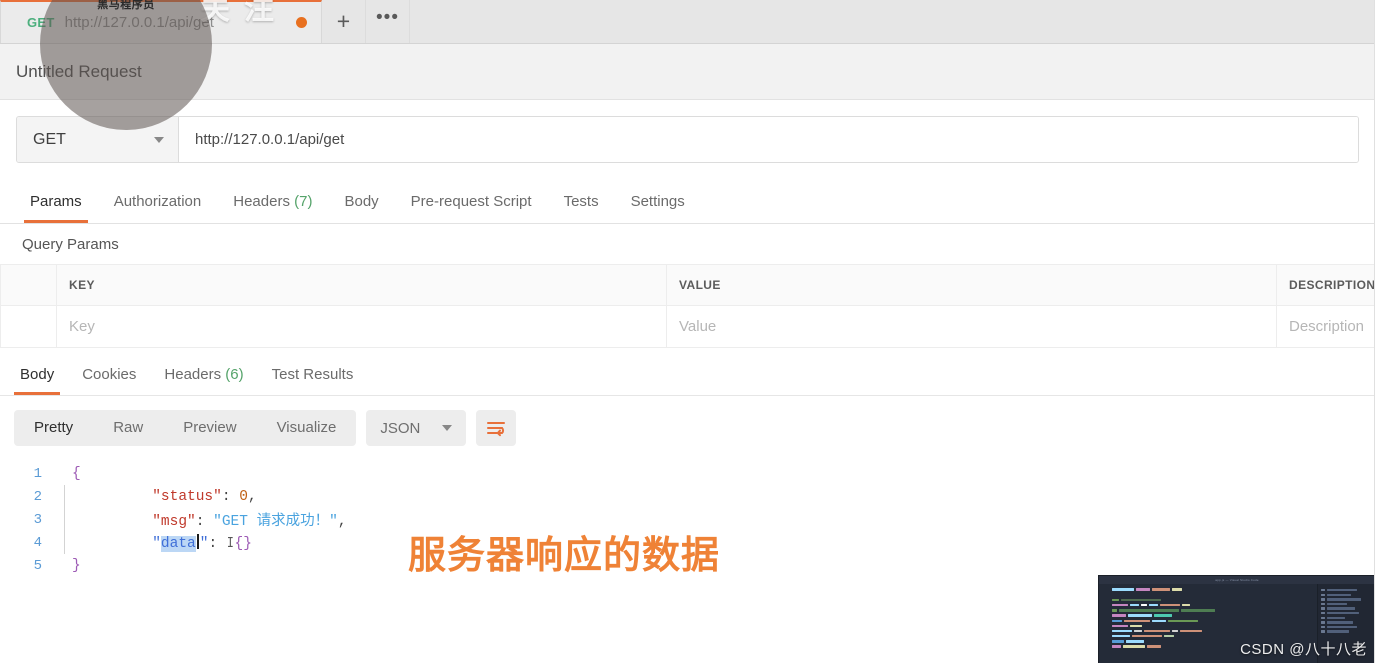 Image resolution: width=1375 pixels, height=663 pixels. I want to click on key-input: Key, so click(361, 326).